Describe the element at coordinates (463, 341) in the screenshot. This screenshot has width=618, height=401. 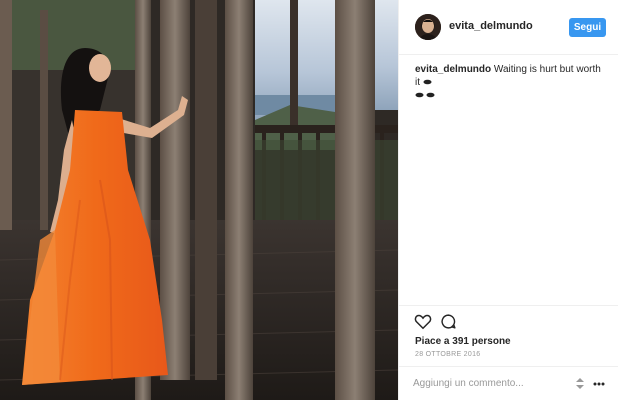
I see `likes-count: Piace a 391 persone` at that location.